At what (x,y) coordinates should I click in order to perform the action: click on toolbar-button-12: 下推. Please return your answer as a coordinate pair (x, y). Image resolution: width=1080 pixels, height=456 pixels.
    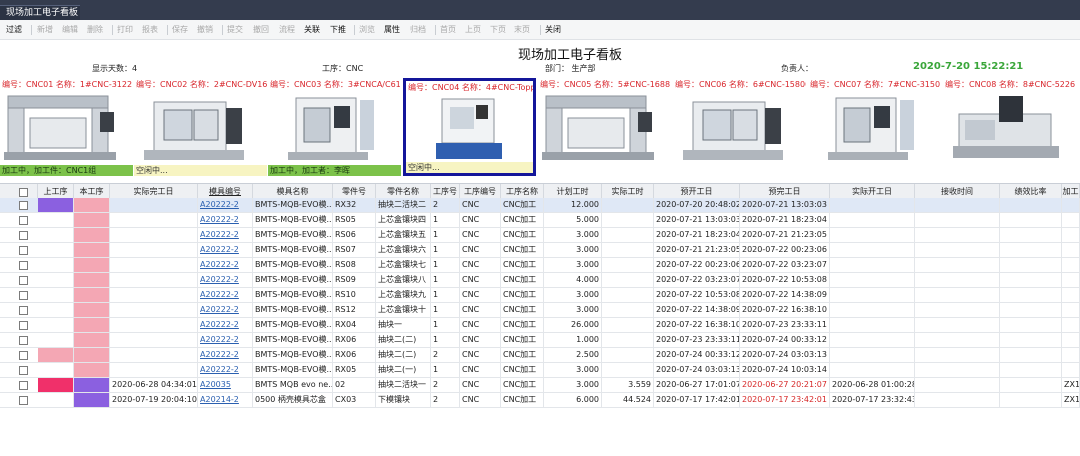
    Looking at the image, I should click on (338, 29).